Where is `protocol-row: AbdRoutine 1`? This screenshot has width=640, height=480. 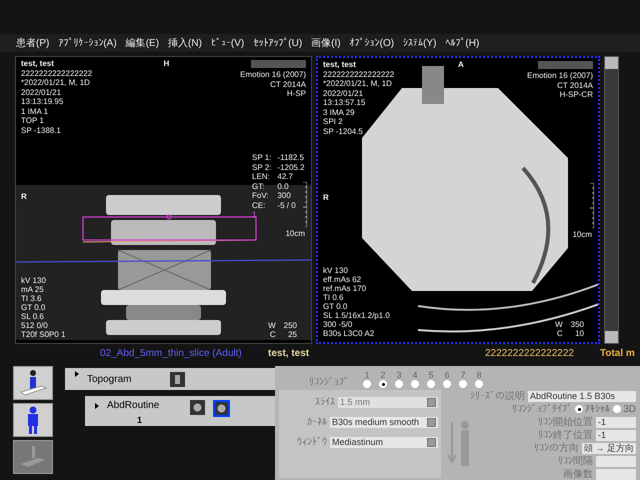
protocol-row: AbdRoutine 1 is located at coordinates (180, 411).